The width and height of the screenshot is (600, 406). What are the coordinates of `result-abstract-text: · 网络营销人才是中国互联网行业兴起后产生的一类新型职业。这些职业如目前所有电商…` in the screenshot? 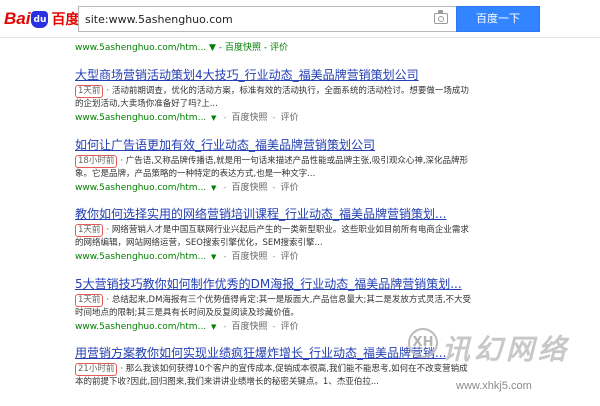 It's located at (272, 236).